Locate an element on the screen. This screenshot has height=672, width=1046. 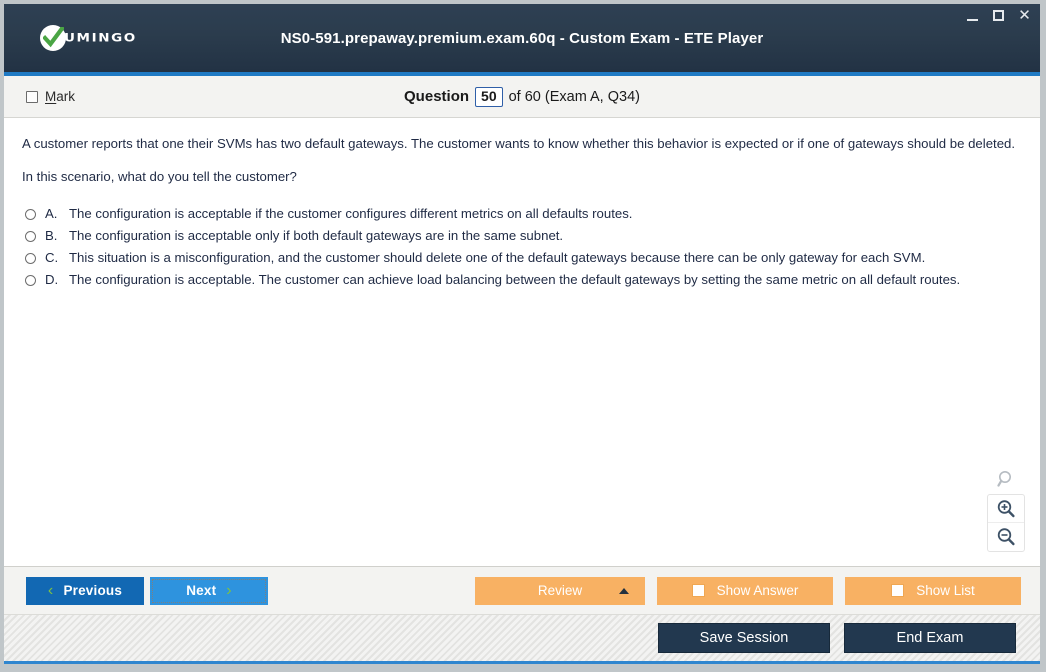
previous-label: Previous is located at coordinates (93, 590).